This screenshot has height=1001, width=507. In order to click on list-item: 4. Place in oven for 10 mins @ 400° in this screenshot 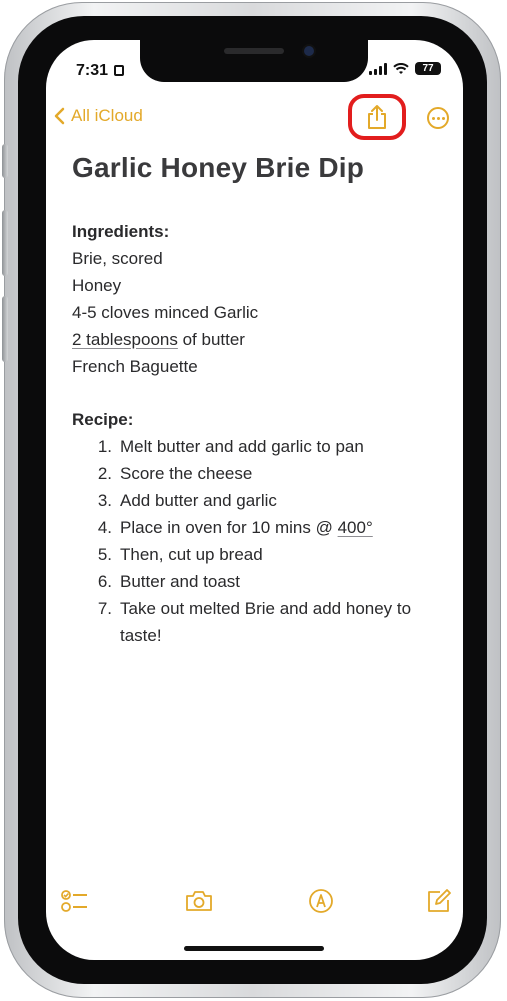, I will do `click(235, 527)`.